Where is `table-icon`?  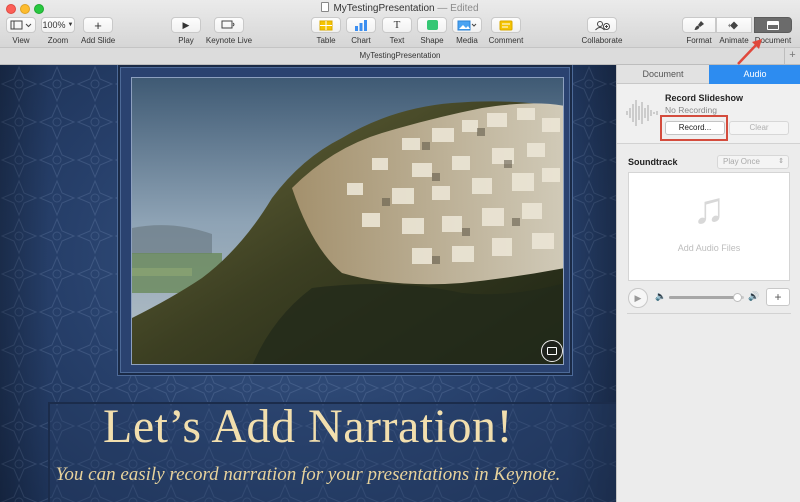
table-icon is located at coordinates (326, 25).